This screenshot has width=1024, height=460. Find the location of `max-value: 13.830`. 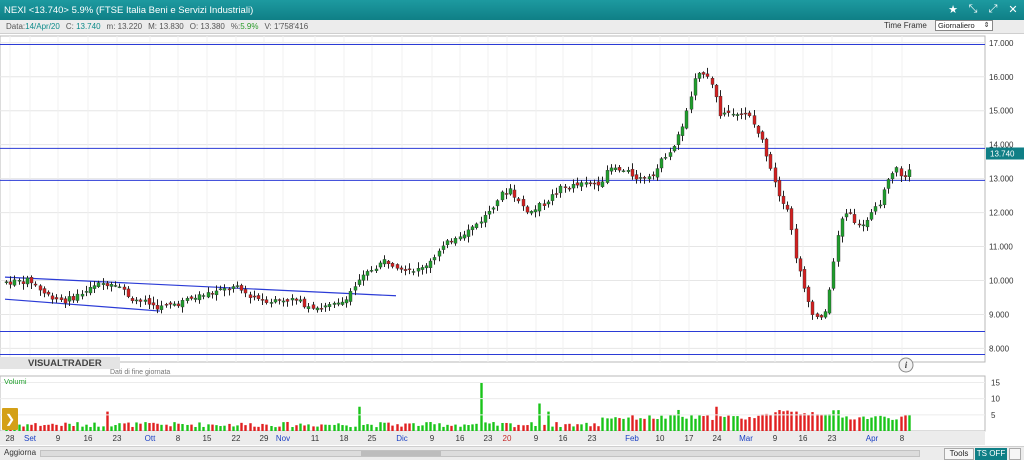

max-value: 13.830 is located at coordinates (171, 26).